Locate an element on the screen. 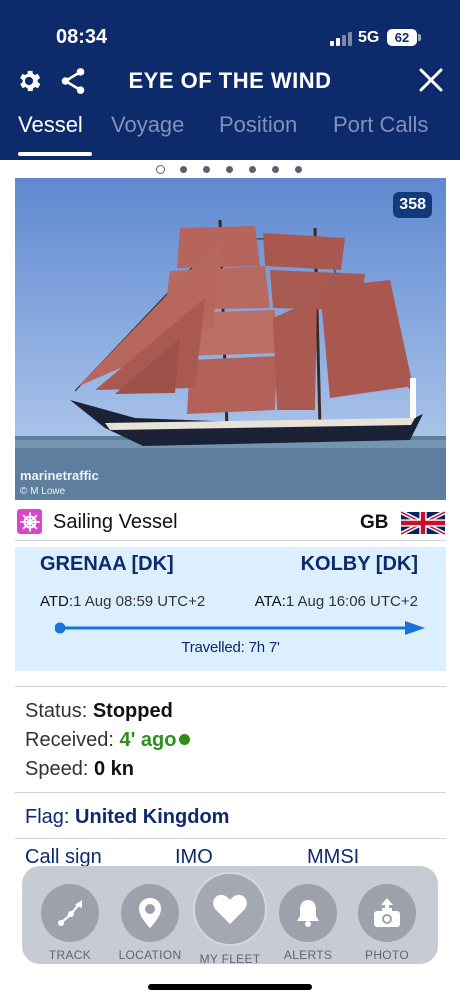 The height and width of the screenshot is (1000, 460). page-title: EYE OF THE WIND is located at coordinates (230, 80).